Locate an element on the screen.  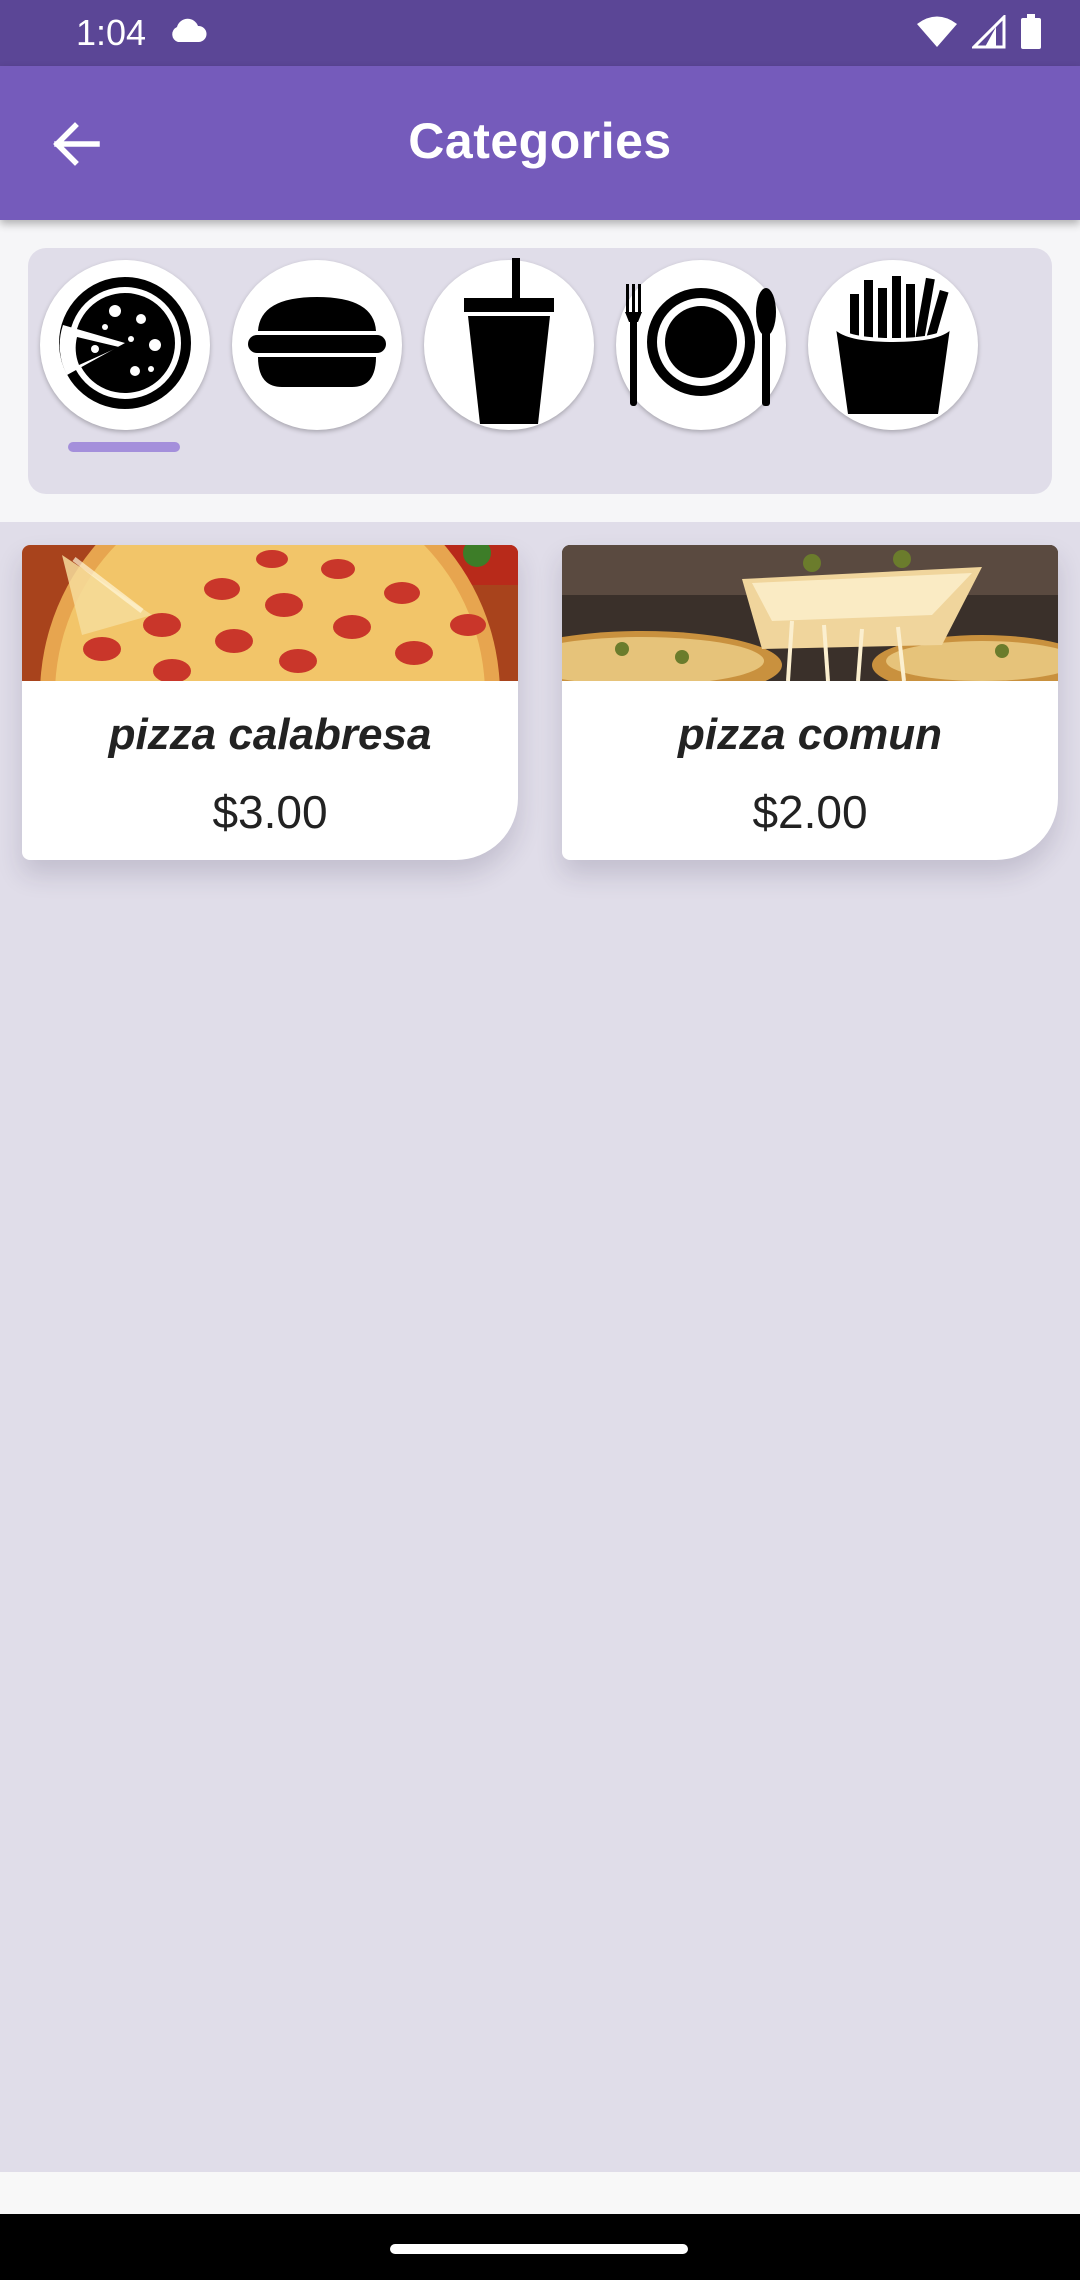
category-item-burger is located at coordinates (317, 345).